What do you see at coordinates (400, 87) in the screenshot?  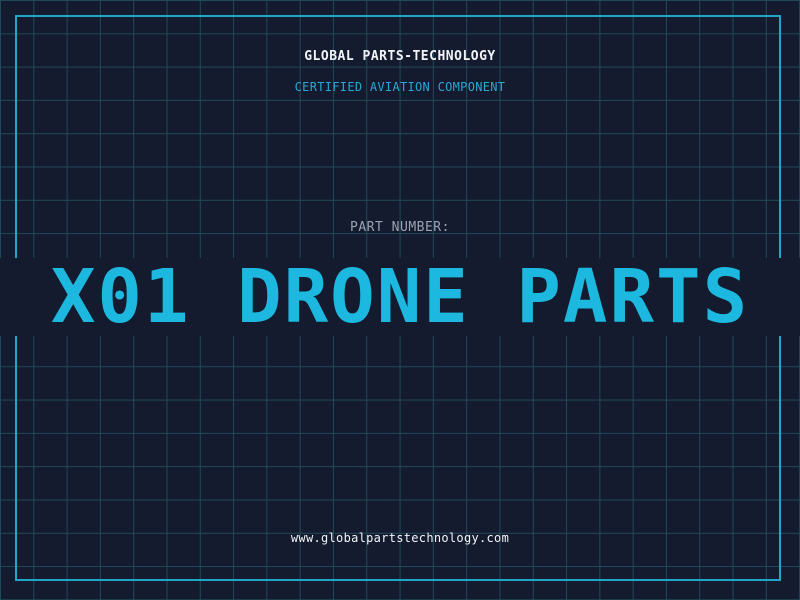 I see `certification-tagline: CERTIFIED AVIATION COMPONENT` at bounding box center [400, 87].